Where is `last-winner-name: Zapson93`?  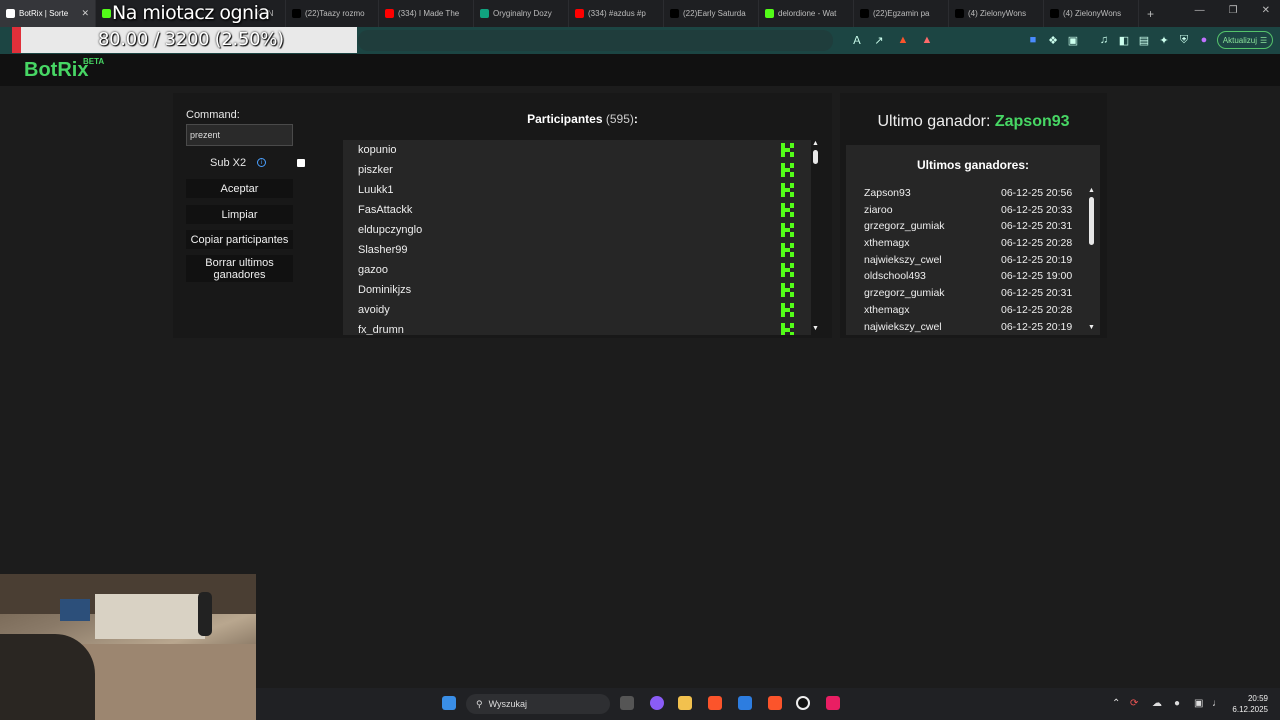
last-winner-name: Zapson93 is located at coordinates (1032, 121).